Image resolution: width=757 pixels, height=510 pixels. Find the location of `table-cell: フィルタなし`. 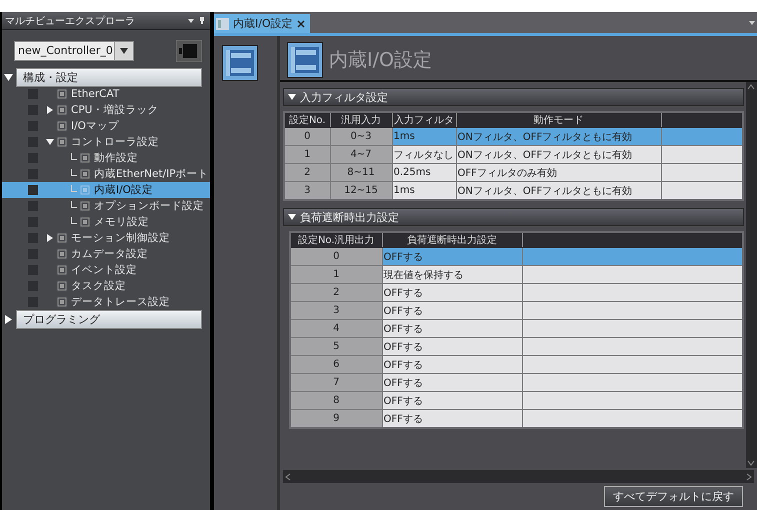

table-cell: フィルタなし is located at coordinates (424, 155).